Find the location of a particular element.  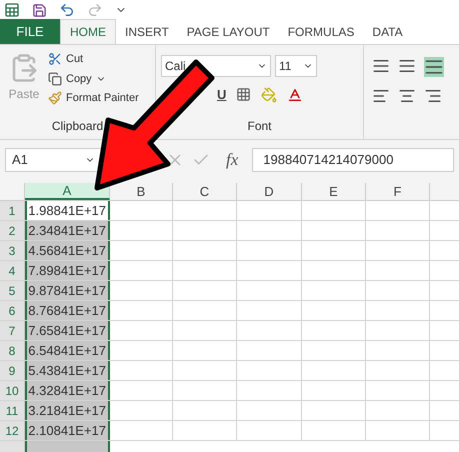

row-header: 6 is located at coordinates (12, 310).